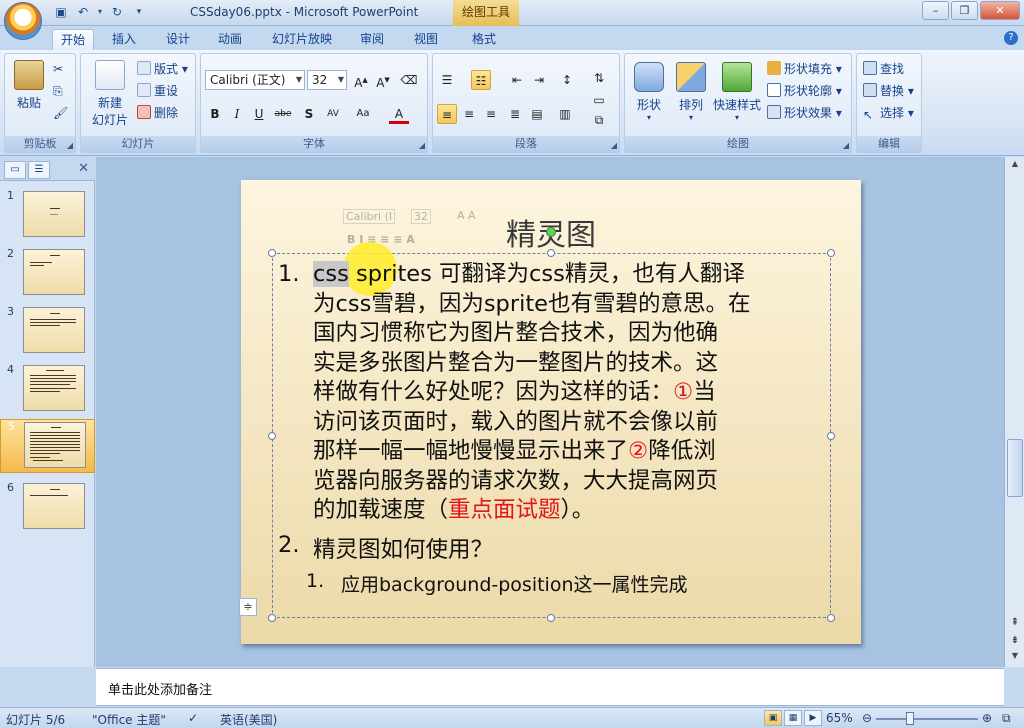  I want to click on bullets-icon: ☰, so click(447, 80).